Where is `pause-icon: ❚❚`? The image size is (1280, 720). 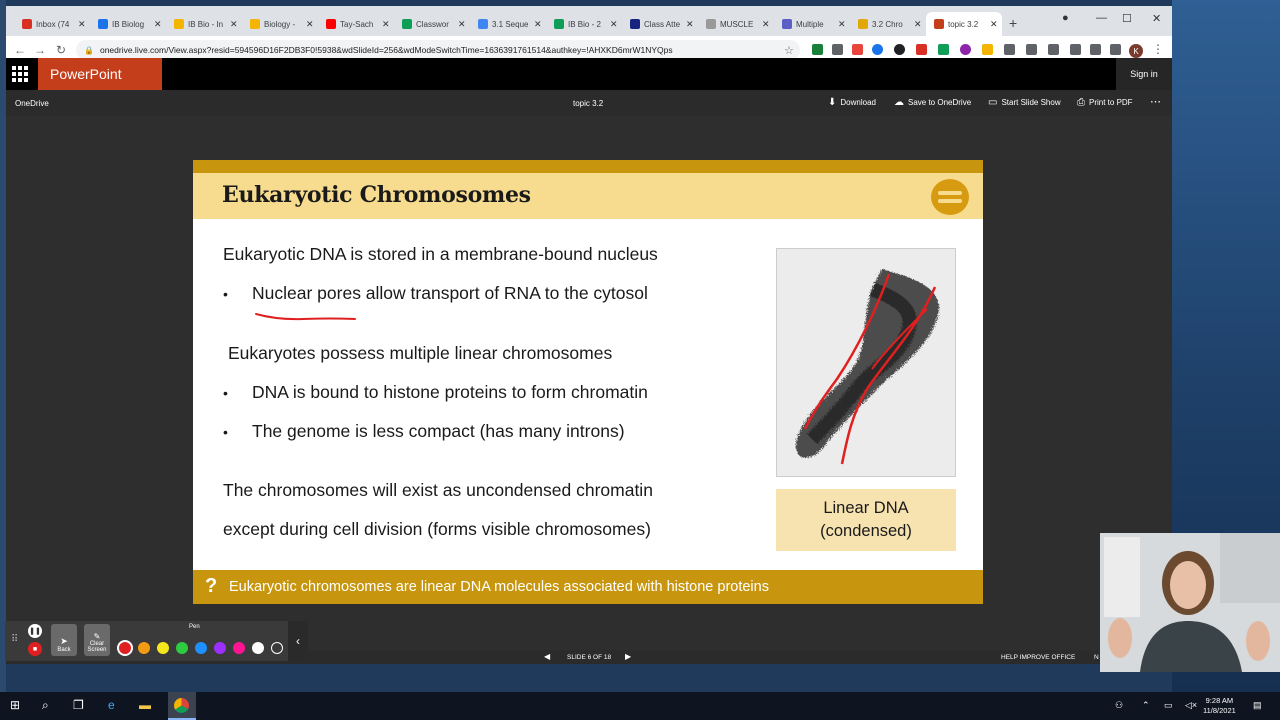 pause-icon: ❚❚ is located at coordinates (35, 631).